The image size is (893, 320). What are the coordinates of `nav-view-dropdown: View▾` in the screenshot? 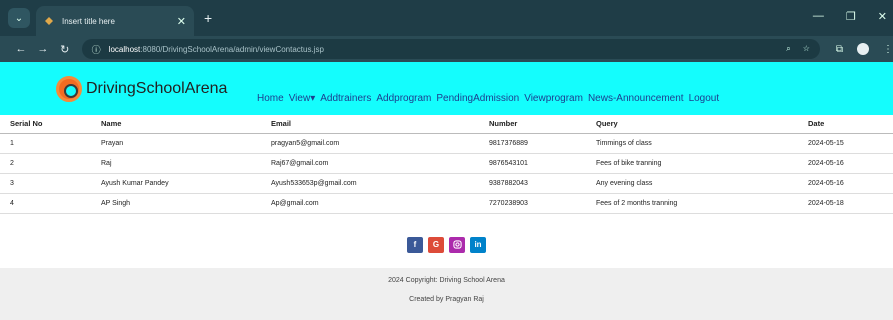 It's located at (302, 98).